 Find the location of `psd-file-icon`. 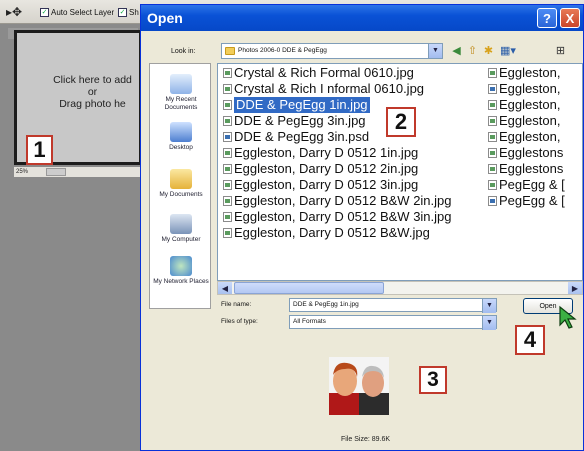

psd-file-icon is located at coordinates (492, 201).